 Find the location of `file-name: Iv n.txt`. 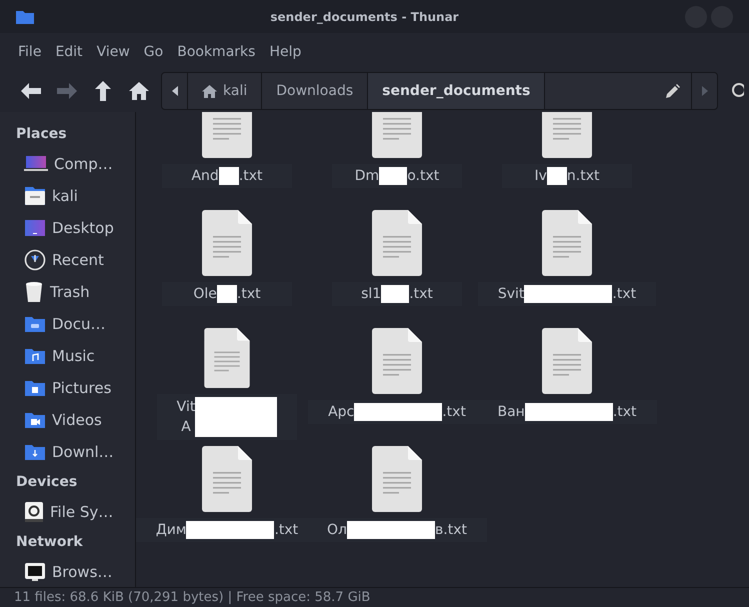

file-name: Iv n.txt is located at coordinates (567, 176).